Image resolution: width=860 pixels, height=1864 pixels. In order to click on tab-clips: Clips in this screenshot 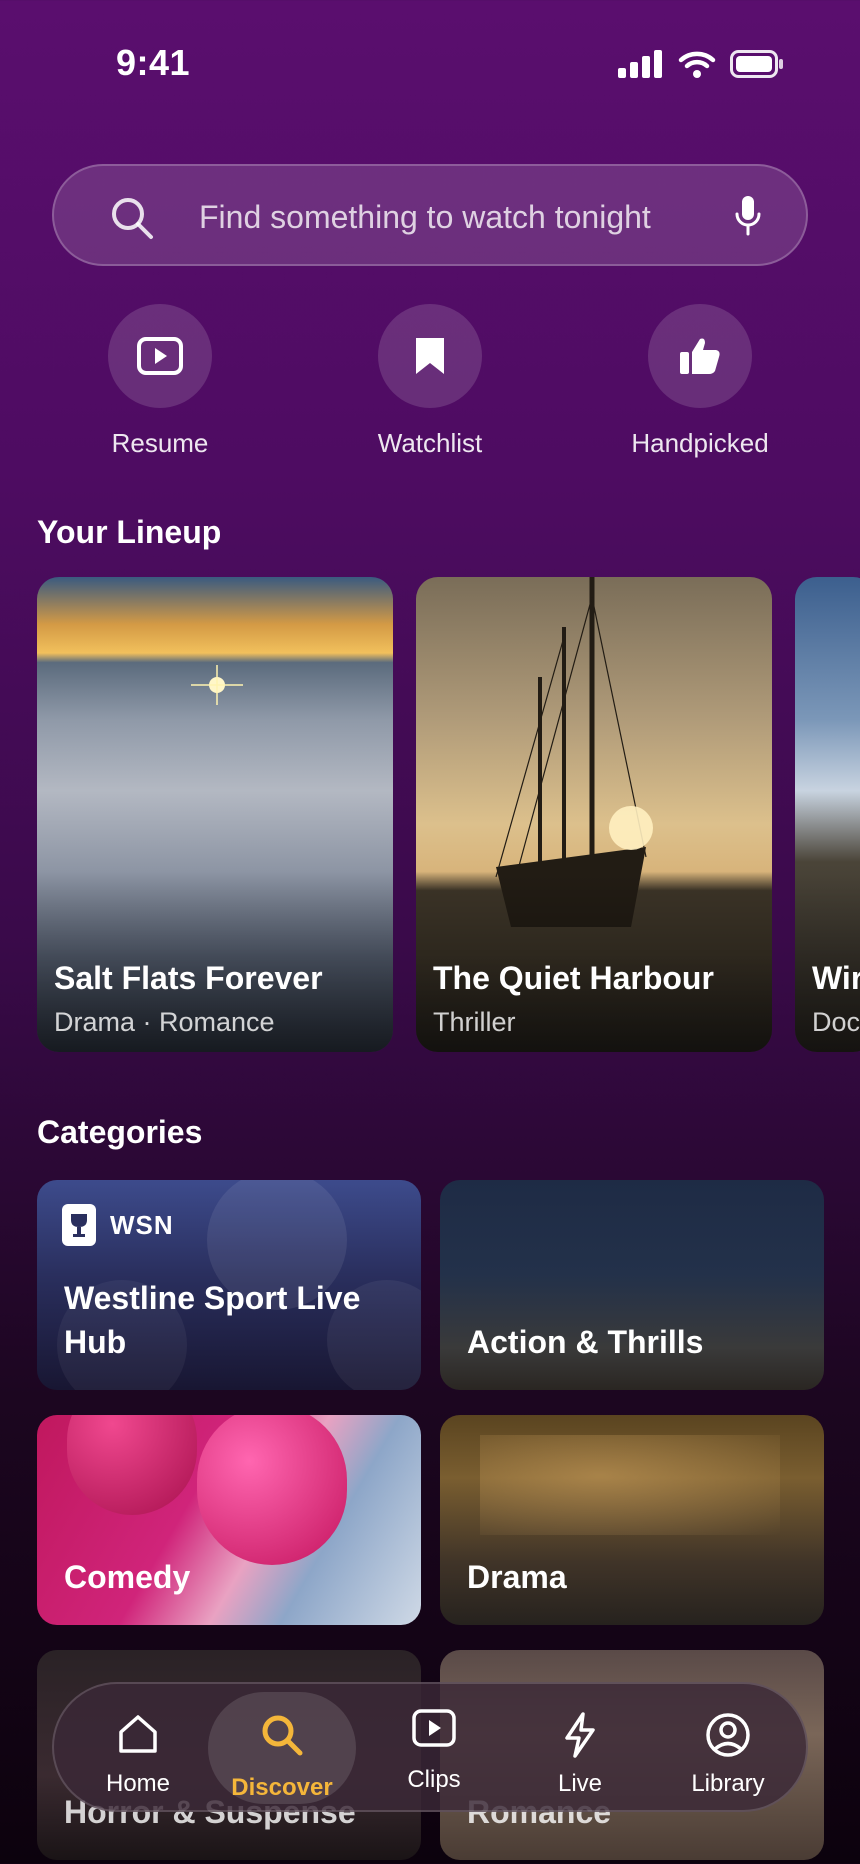, I will do `click(434, 1747)`.